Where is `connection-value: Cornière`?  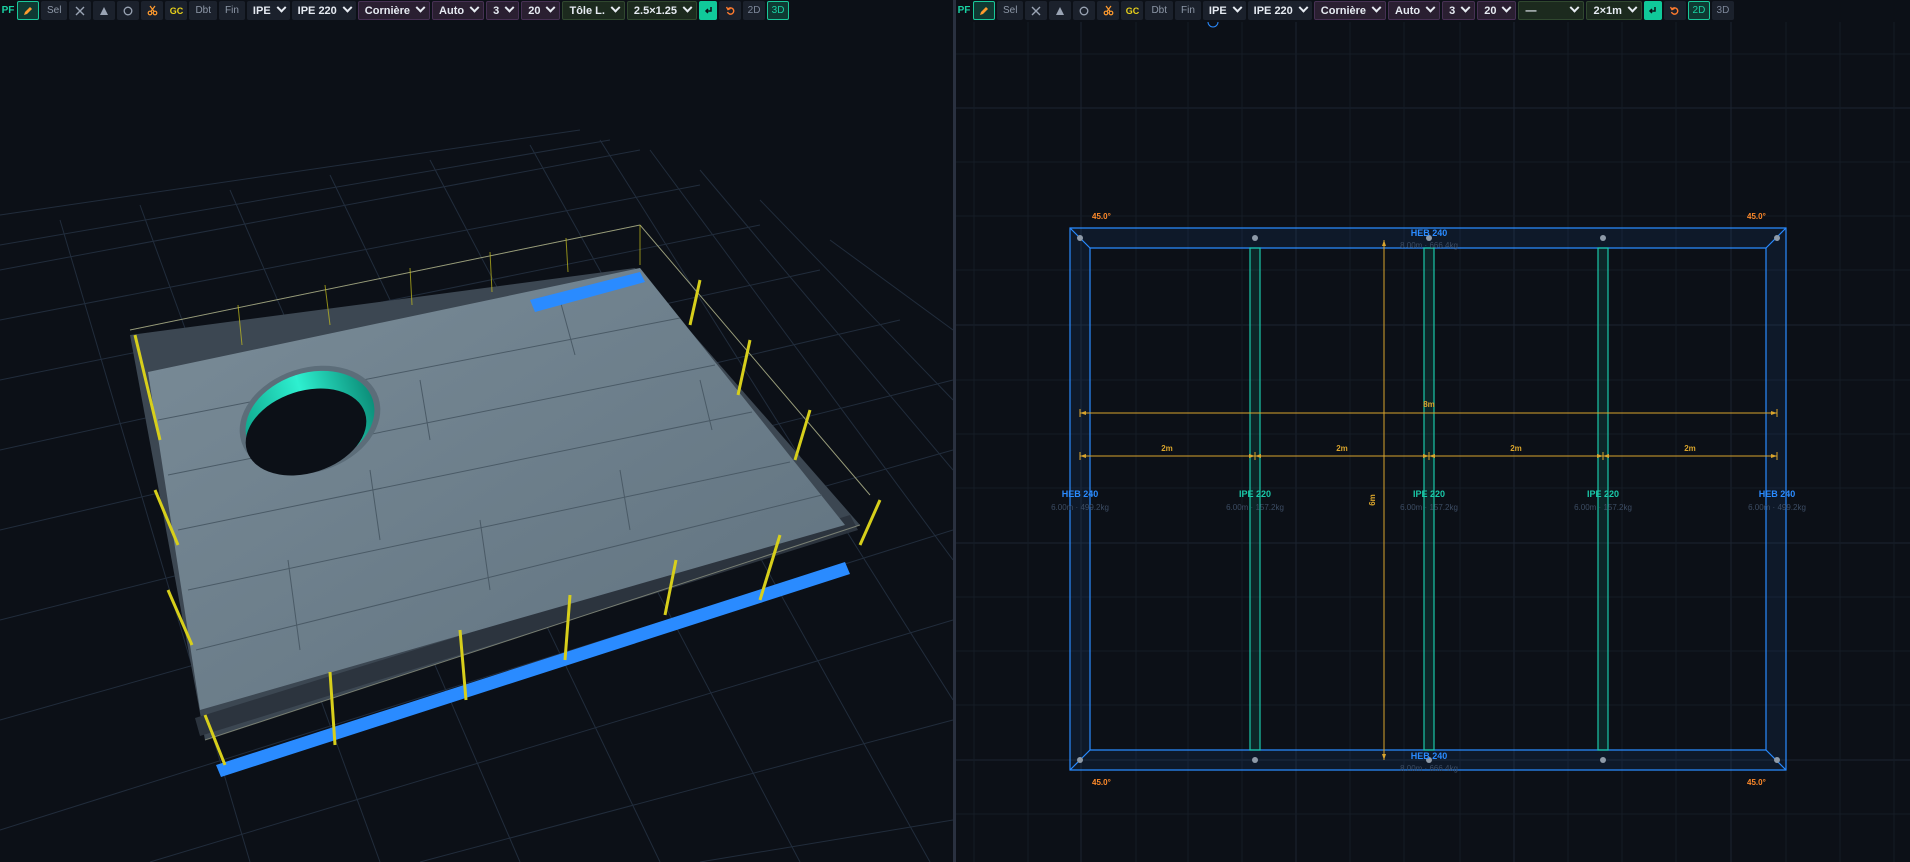
connection-value: Cornière is located at coordinates (1343, 10).